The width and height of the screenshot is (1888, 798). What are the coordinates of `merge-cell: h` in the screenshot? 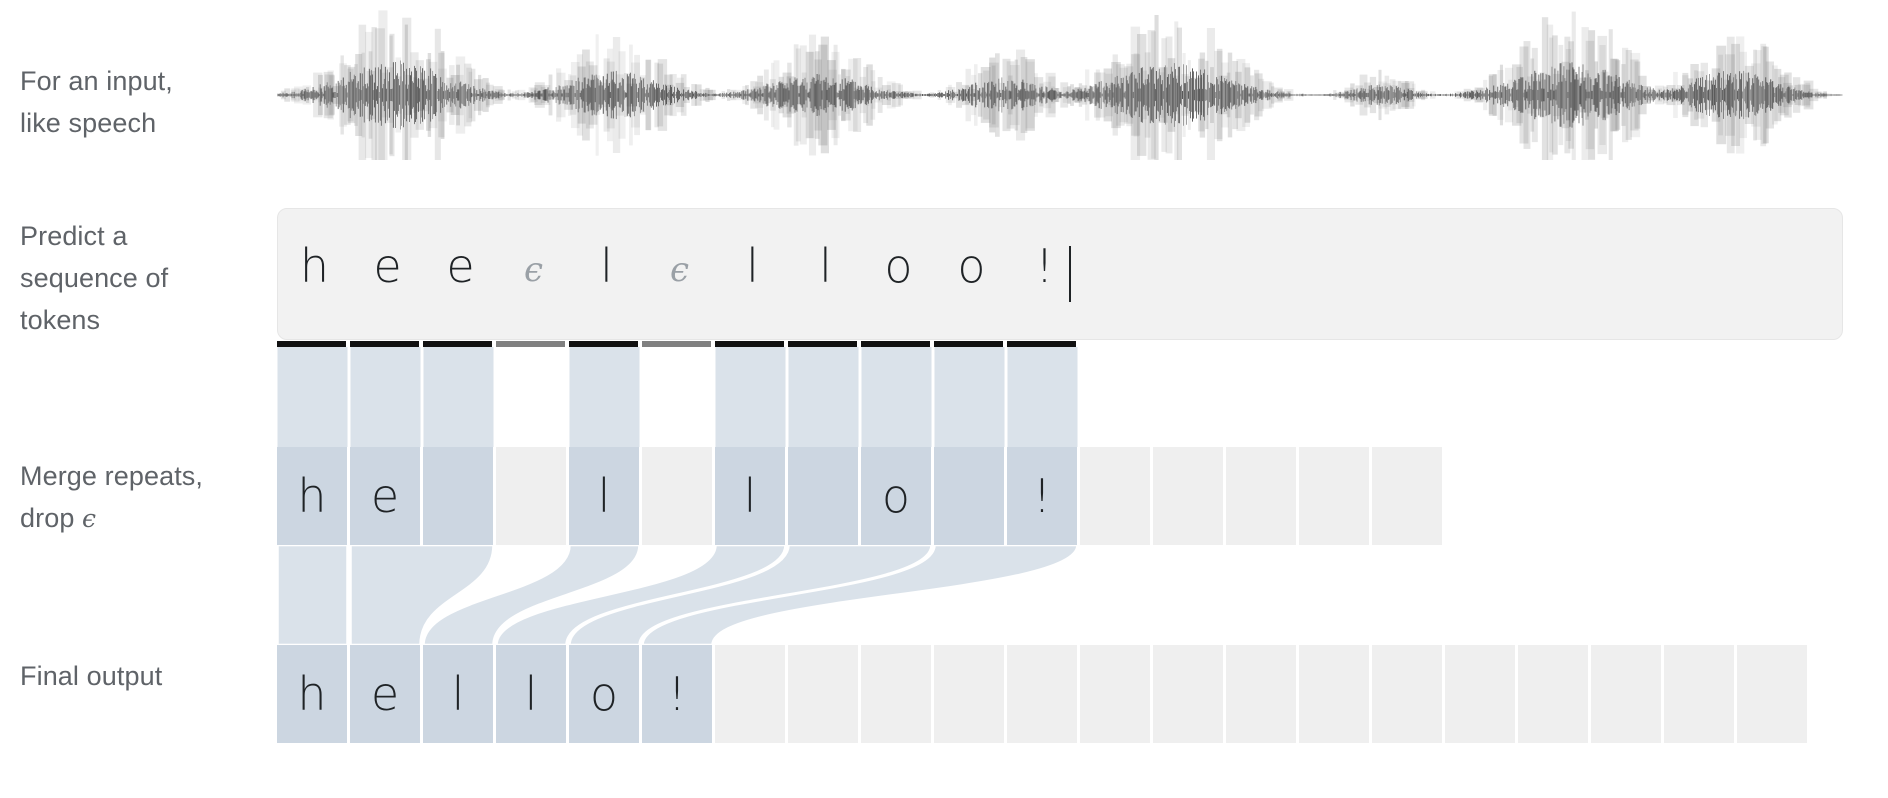 It's located at (313, 496).